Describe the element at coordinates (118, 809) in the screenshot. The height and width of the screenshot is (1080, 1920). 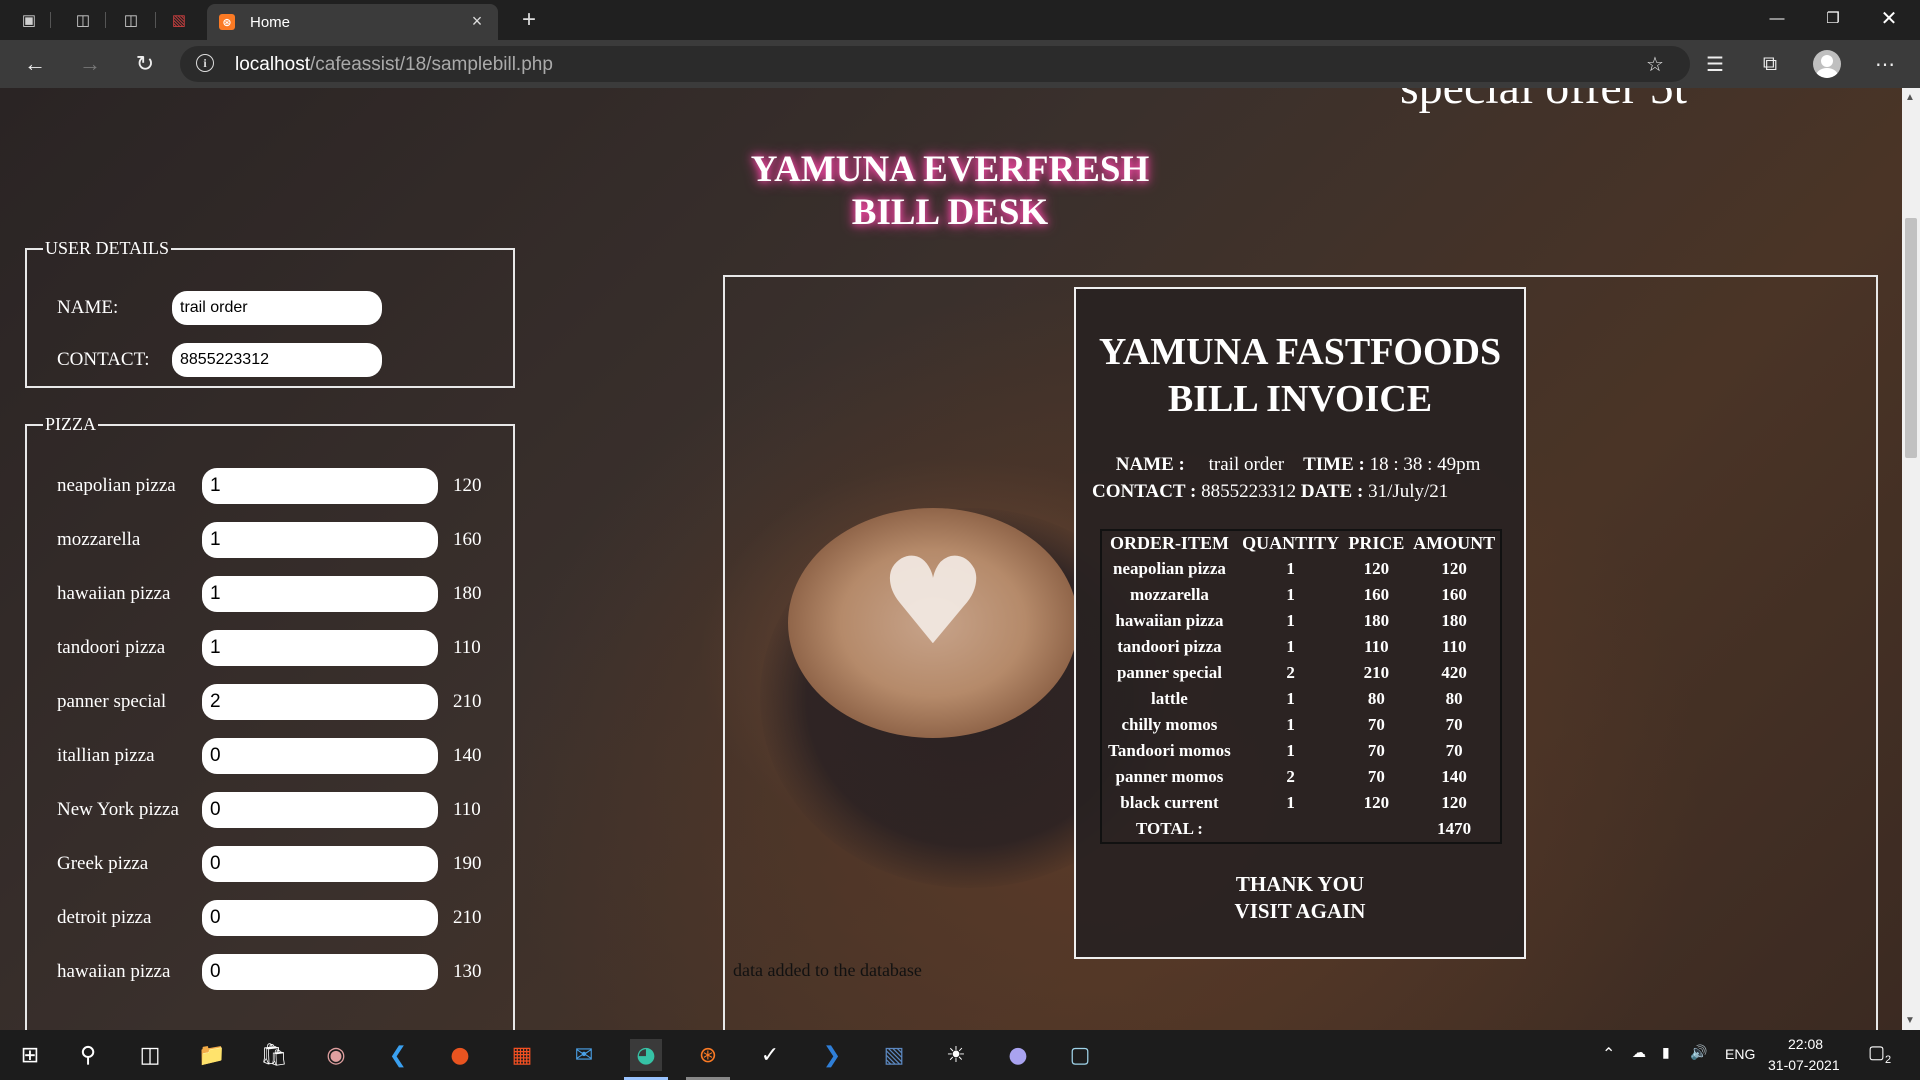
I see `pizza-item-label: New York pizza` at that location.